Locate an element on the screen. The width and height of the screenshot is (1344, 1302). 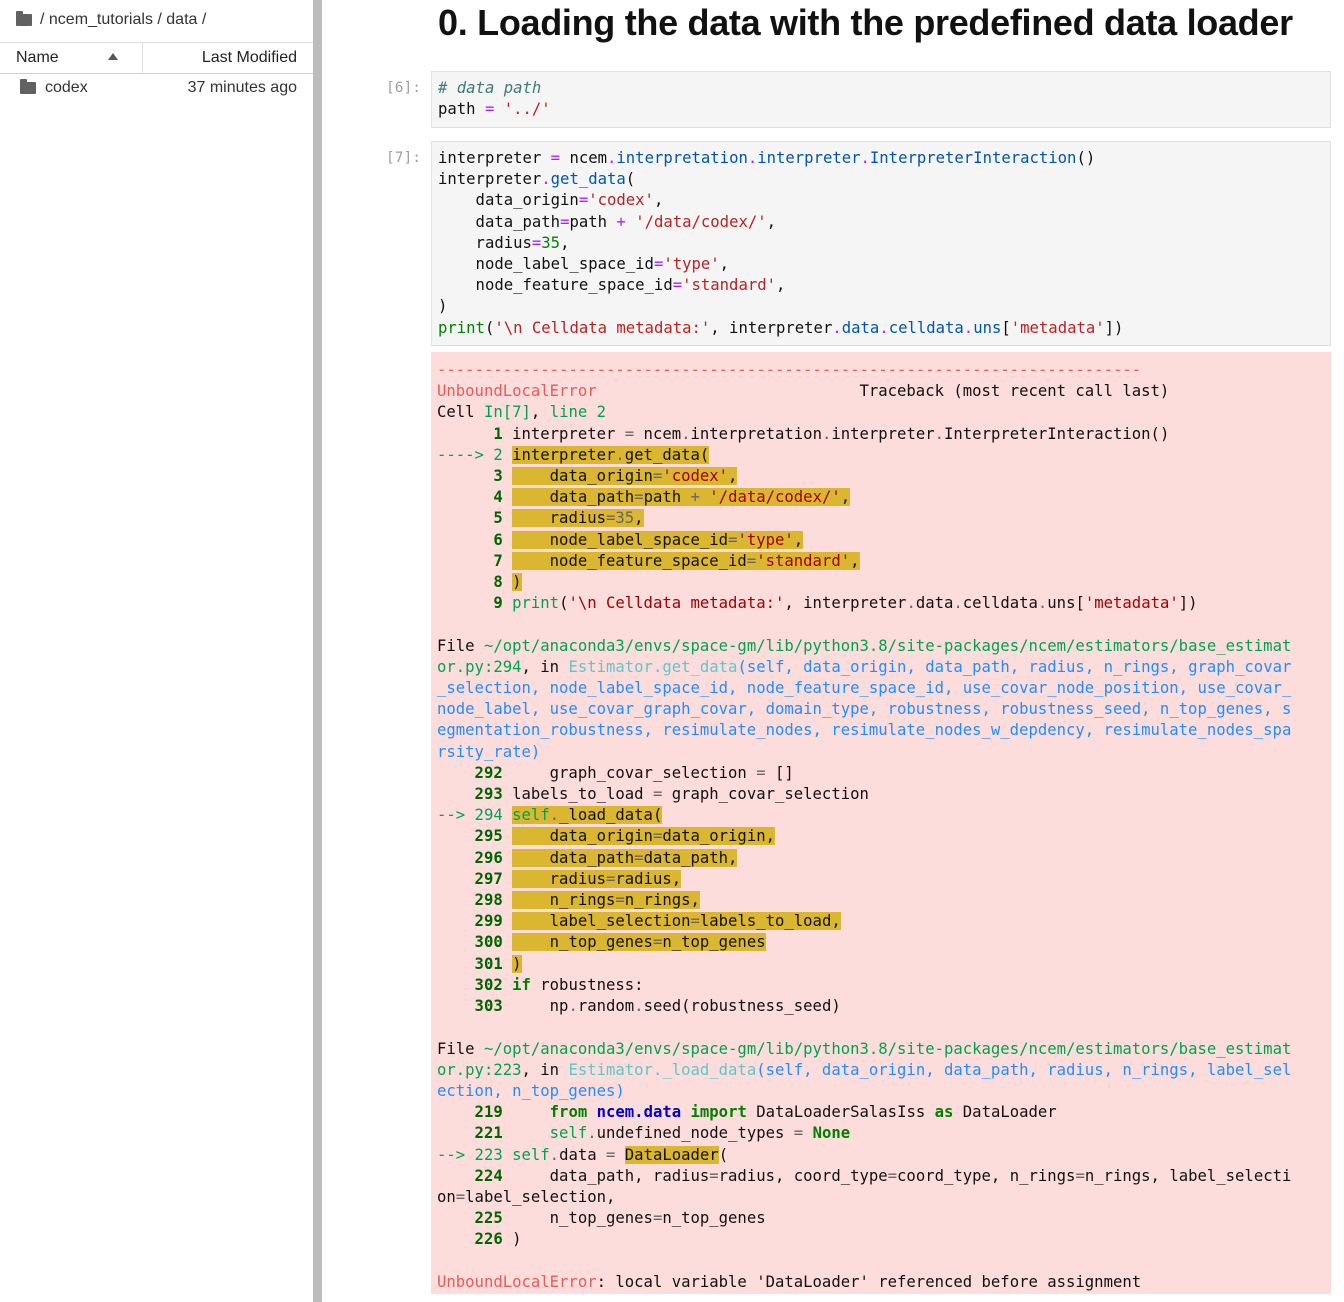
sort-ascending-icon is located at coordinates (113, 56).